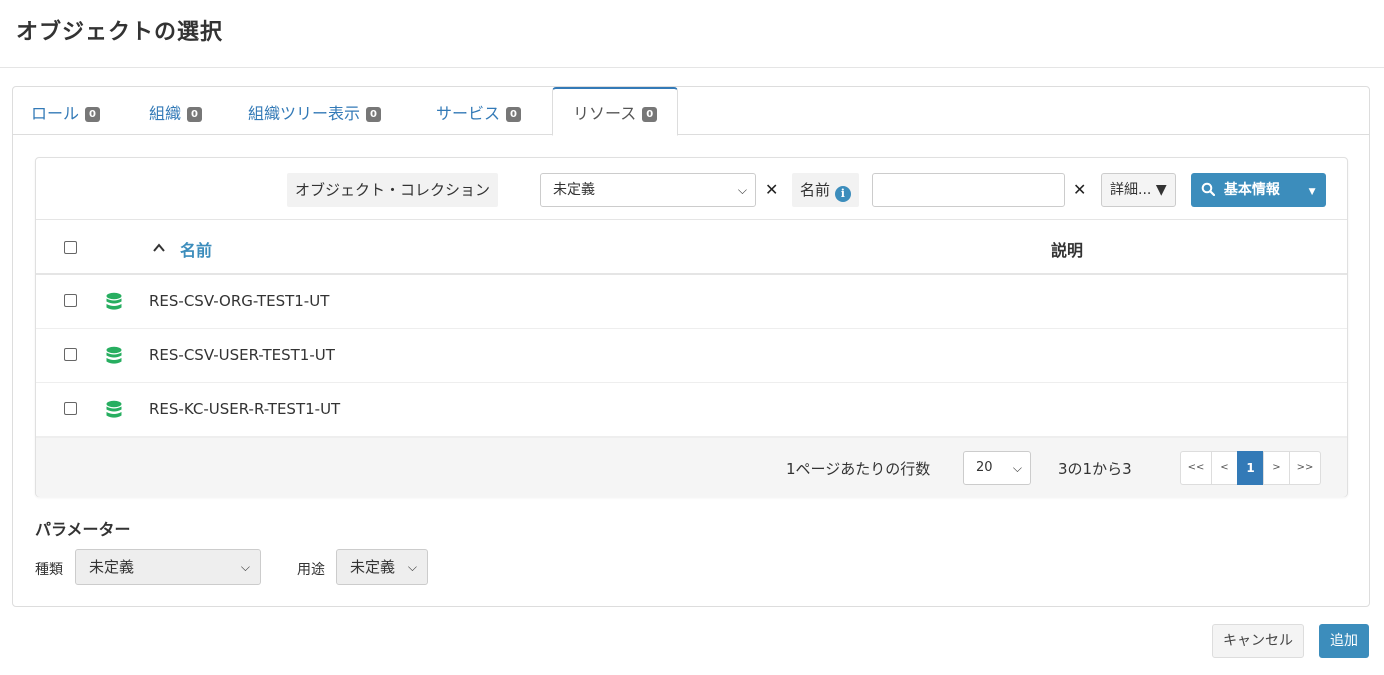 The width and height of the screenshot is (1384, 675). What do you see at coordinates (1258, 641) in the screenshot?
I see `cancel-button: キャンセル` at bounding box center [1258, 641].